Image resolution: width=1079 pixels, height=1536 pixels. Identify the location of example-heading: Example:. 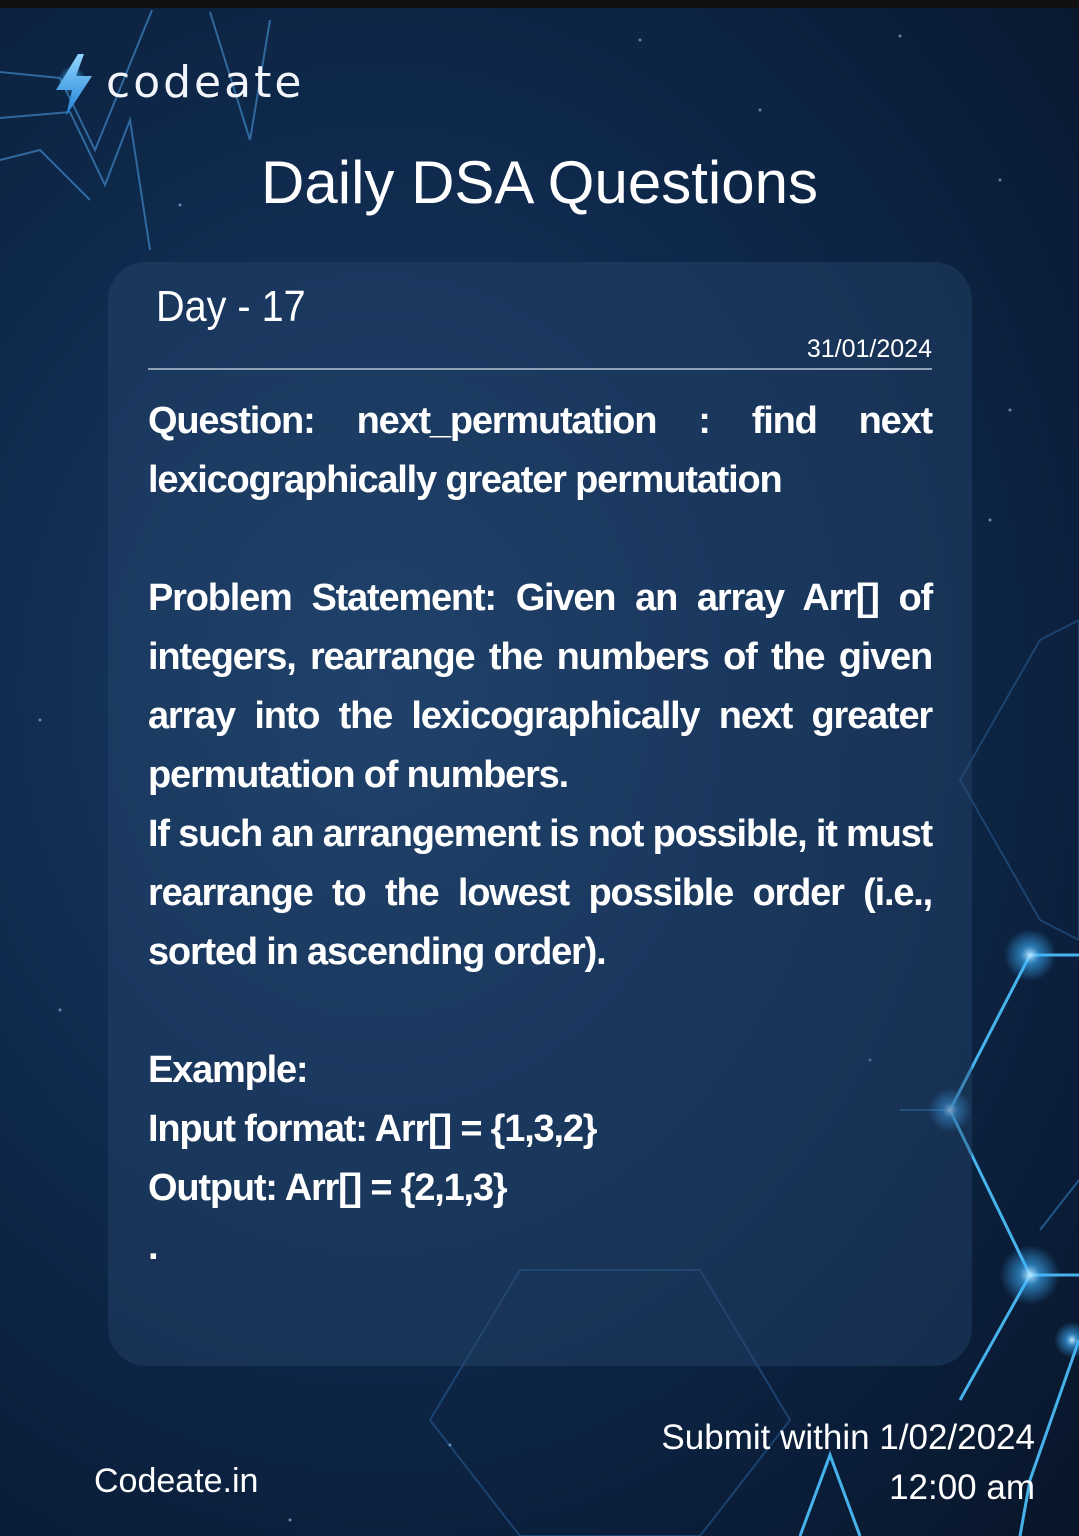
(228, 1070).